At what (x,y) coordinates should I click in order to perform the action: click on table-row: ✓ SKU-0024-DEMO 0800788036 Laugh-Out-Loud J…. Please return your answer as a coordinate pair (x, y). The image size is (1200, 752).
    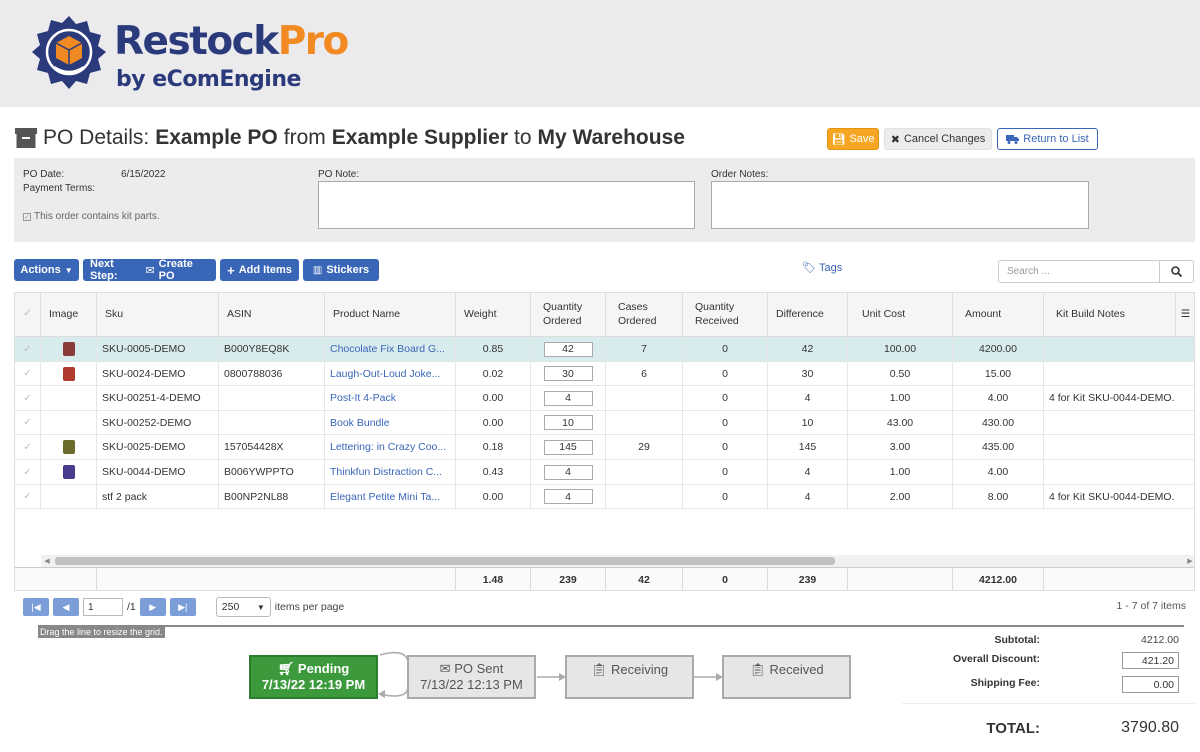
    Looking at the image, I should click on (604, 374).